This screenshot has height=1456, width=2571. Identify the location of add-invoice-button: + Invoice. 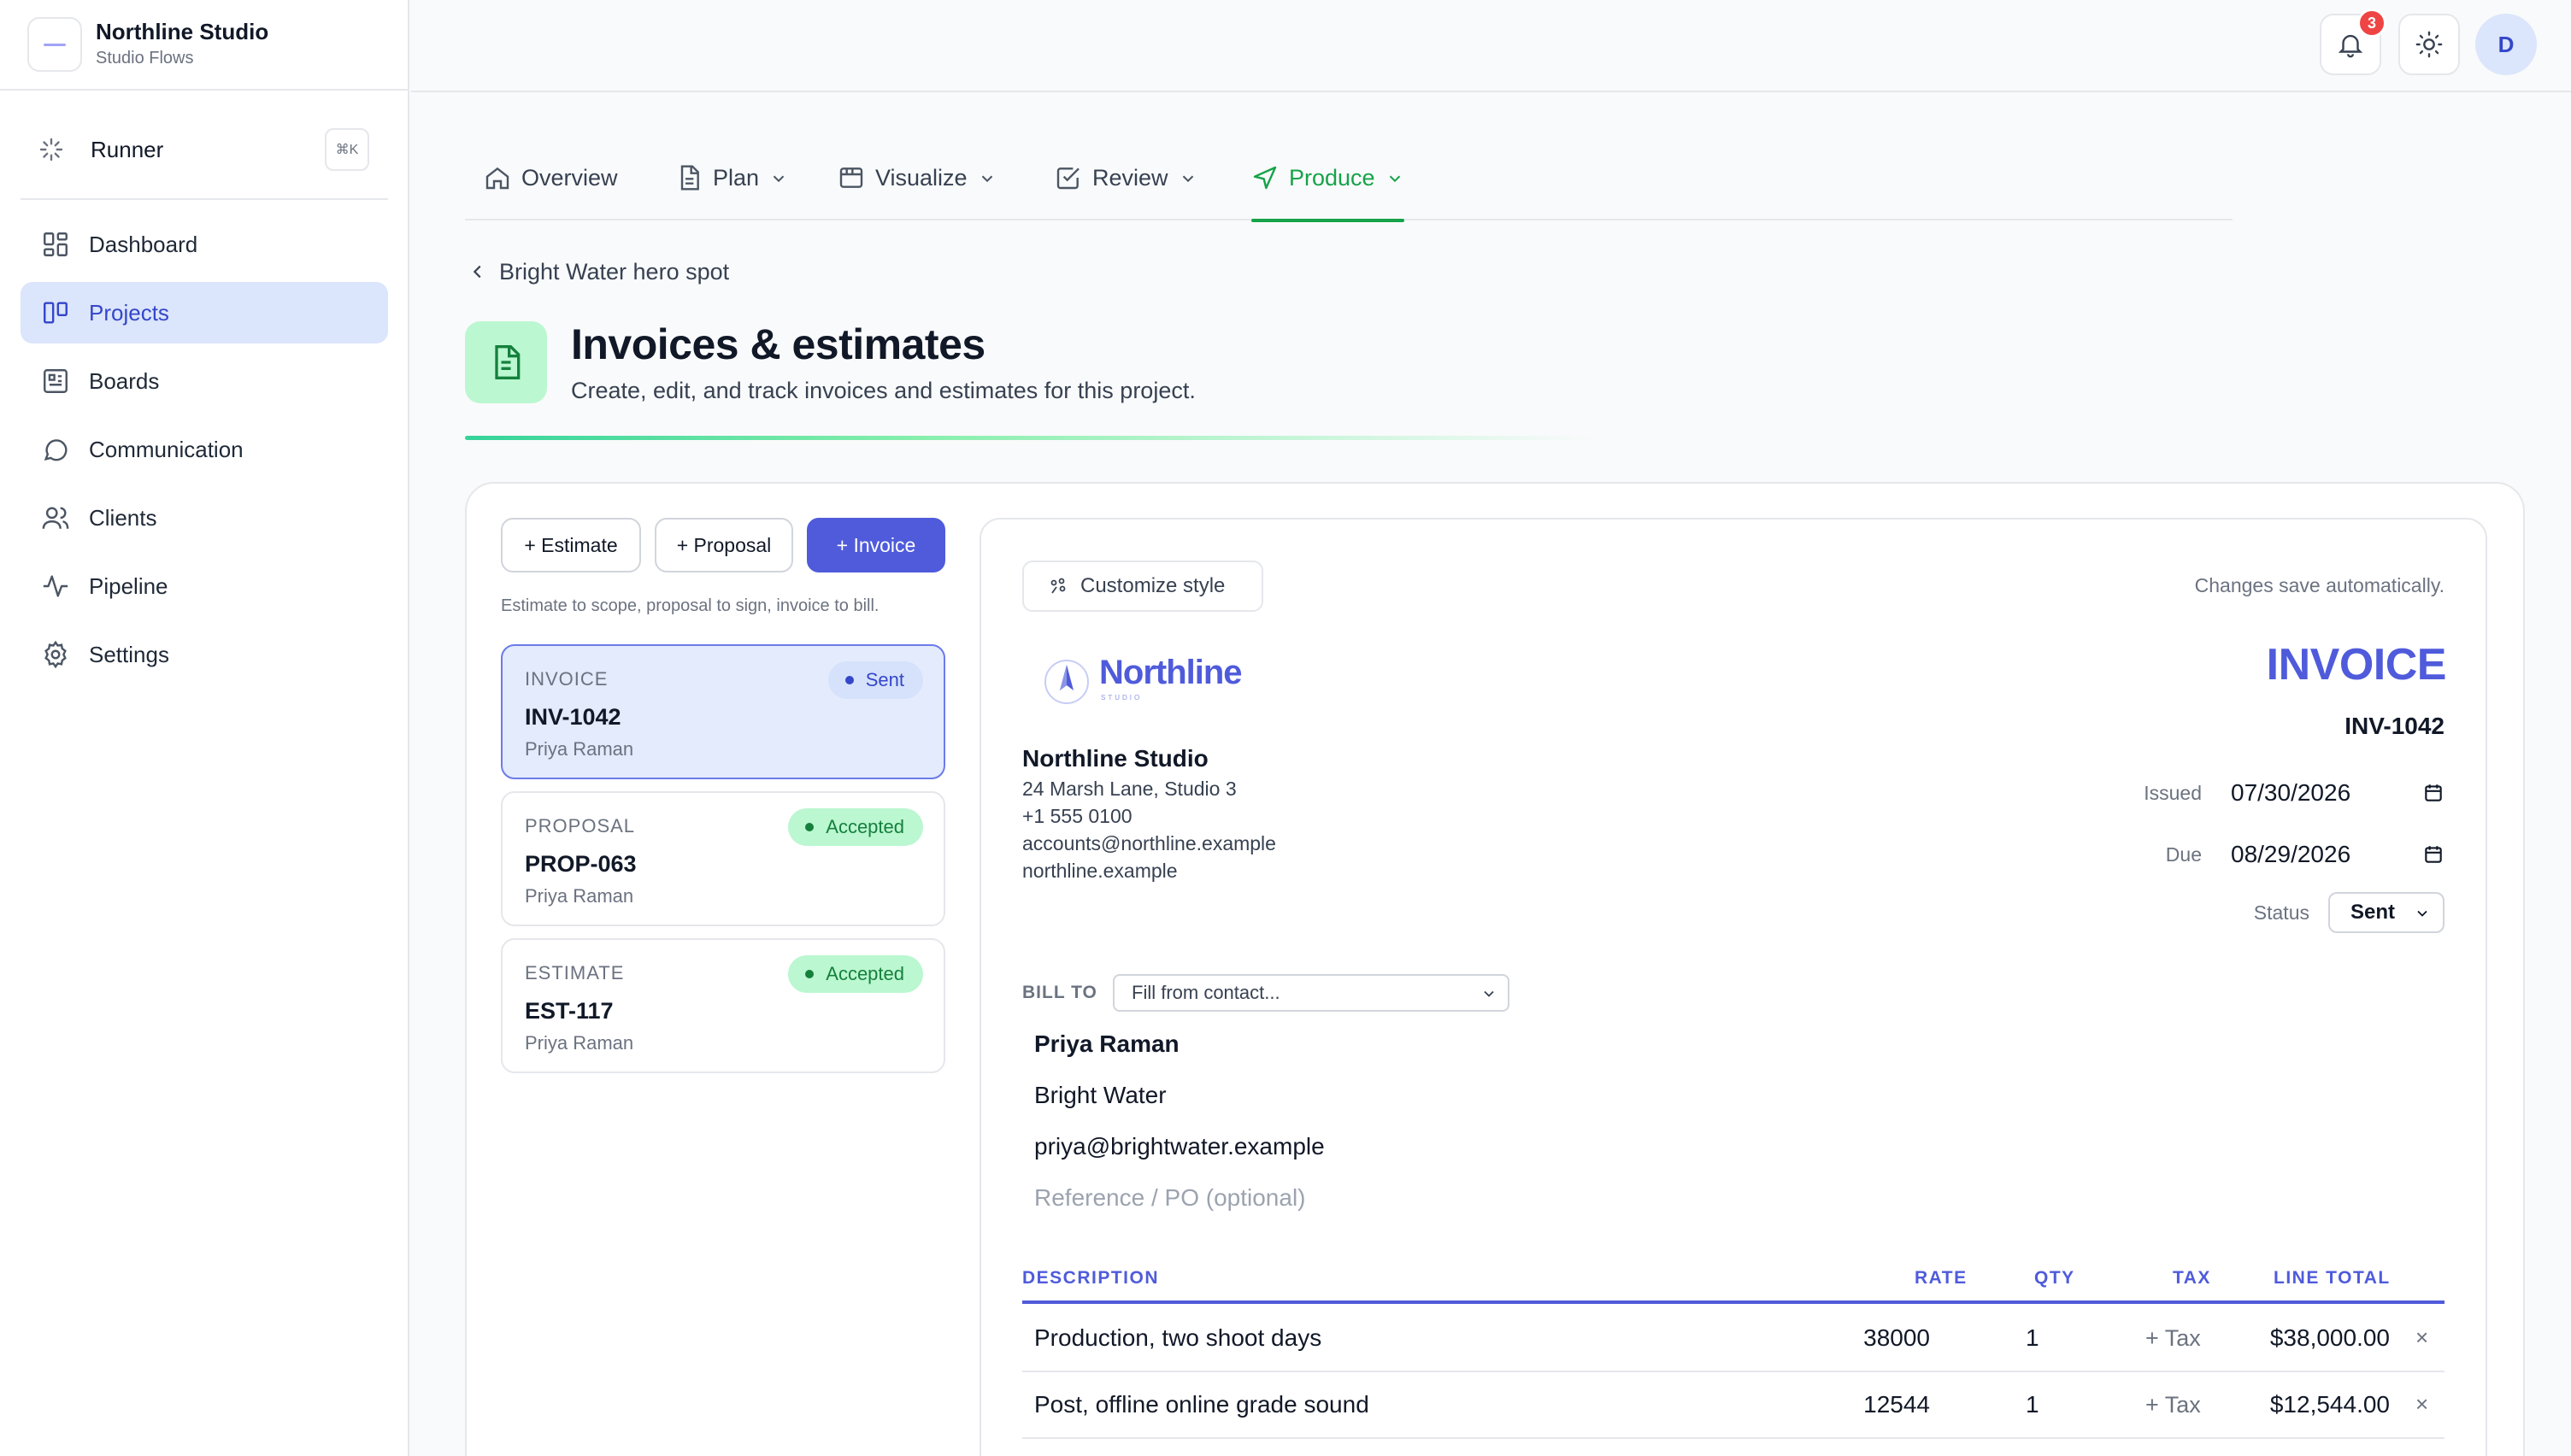
(876, 545).